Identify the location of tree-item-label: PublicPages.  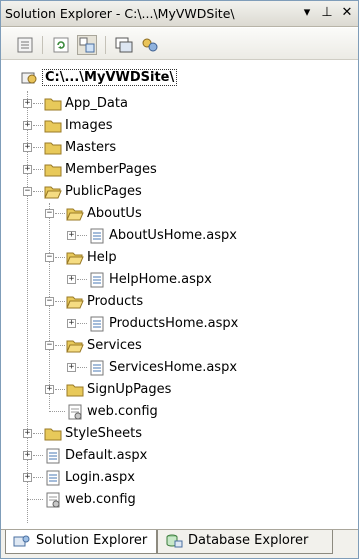
(103, 191).